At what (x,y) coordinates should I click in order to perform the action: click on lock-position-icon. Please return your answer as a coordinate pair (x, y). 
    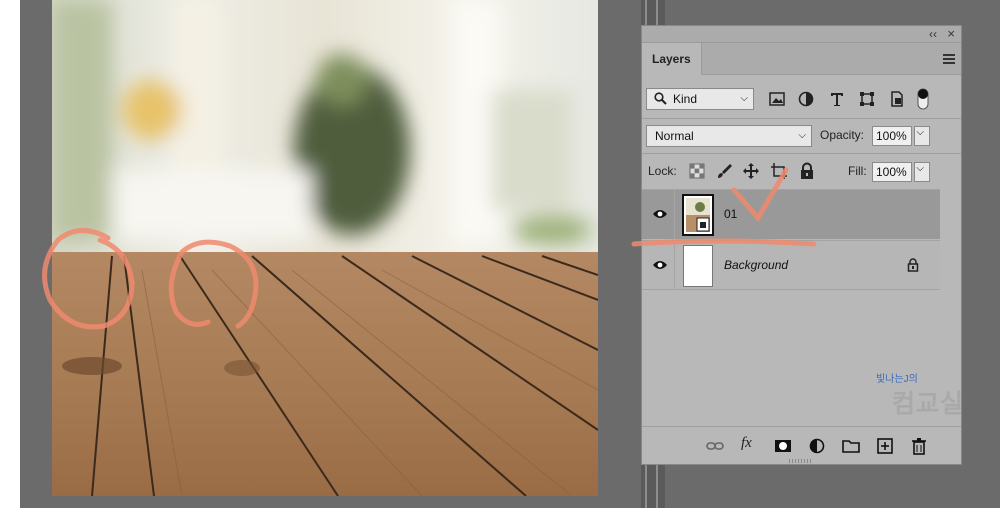
    Looking at the image, I should click on (751, 171).